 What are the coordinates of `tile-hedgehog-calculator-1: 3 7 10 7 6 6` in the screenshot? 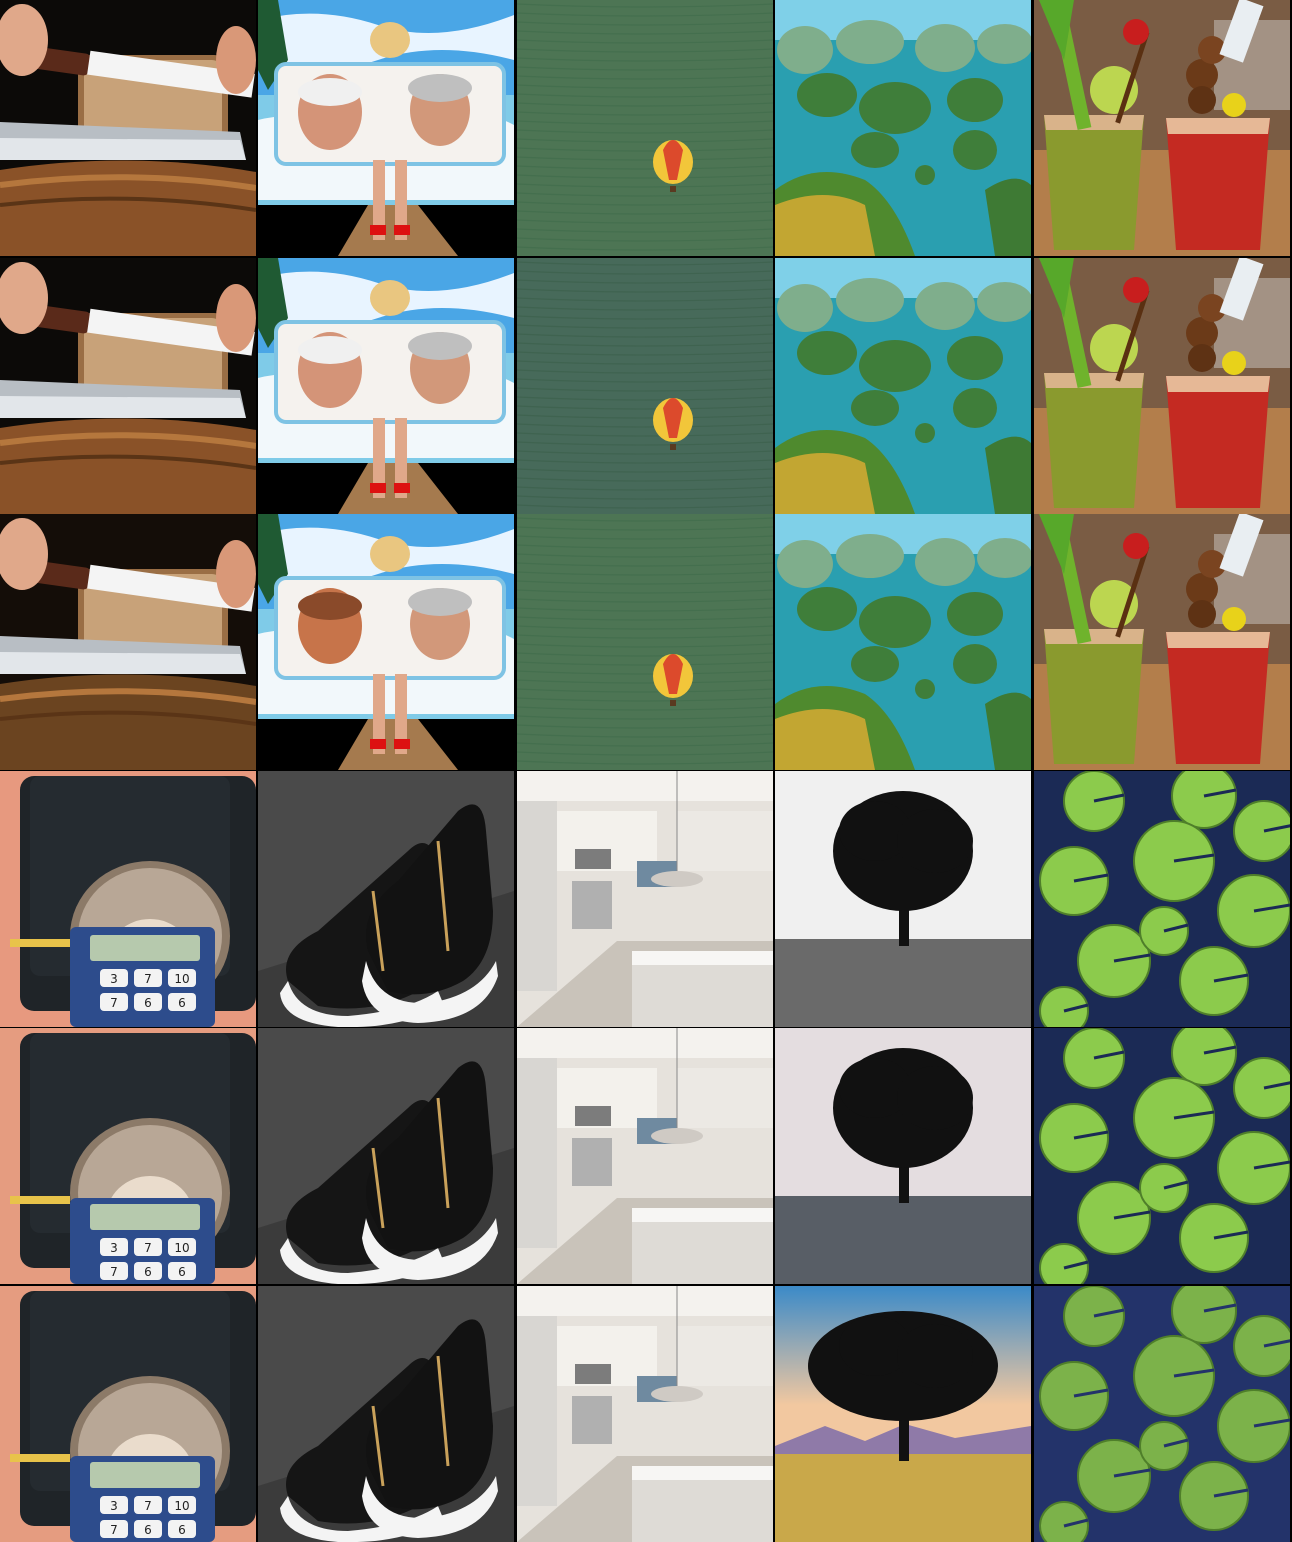 It's located at (128, 899).